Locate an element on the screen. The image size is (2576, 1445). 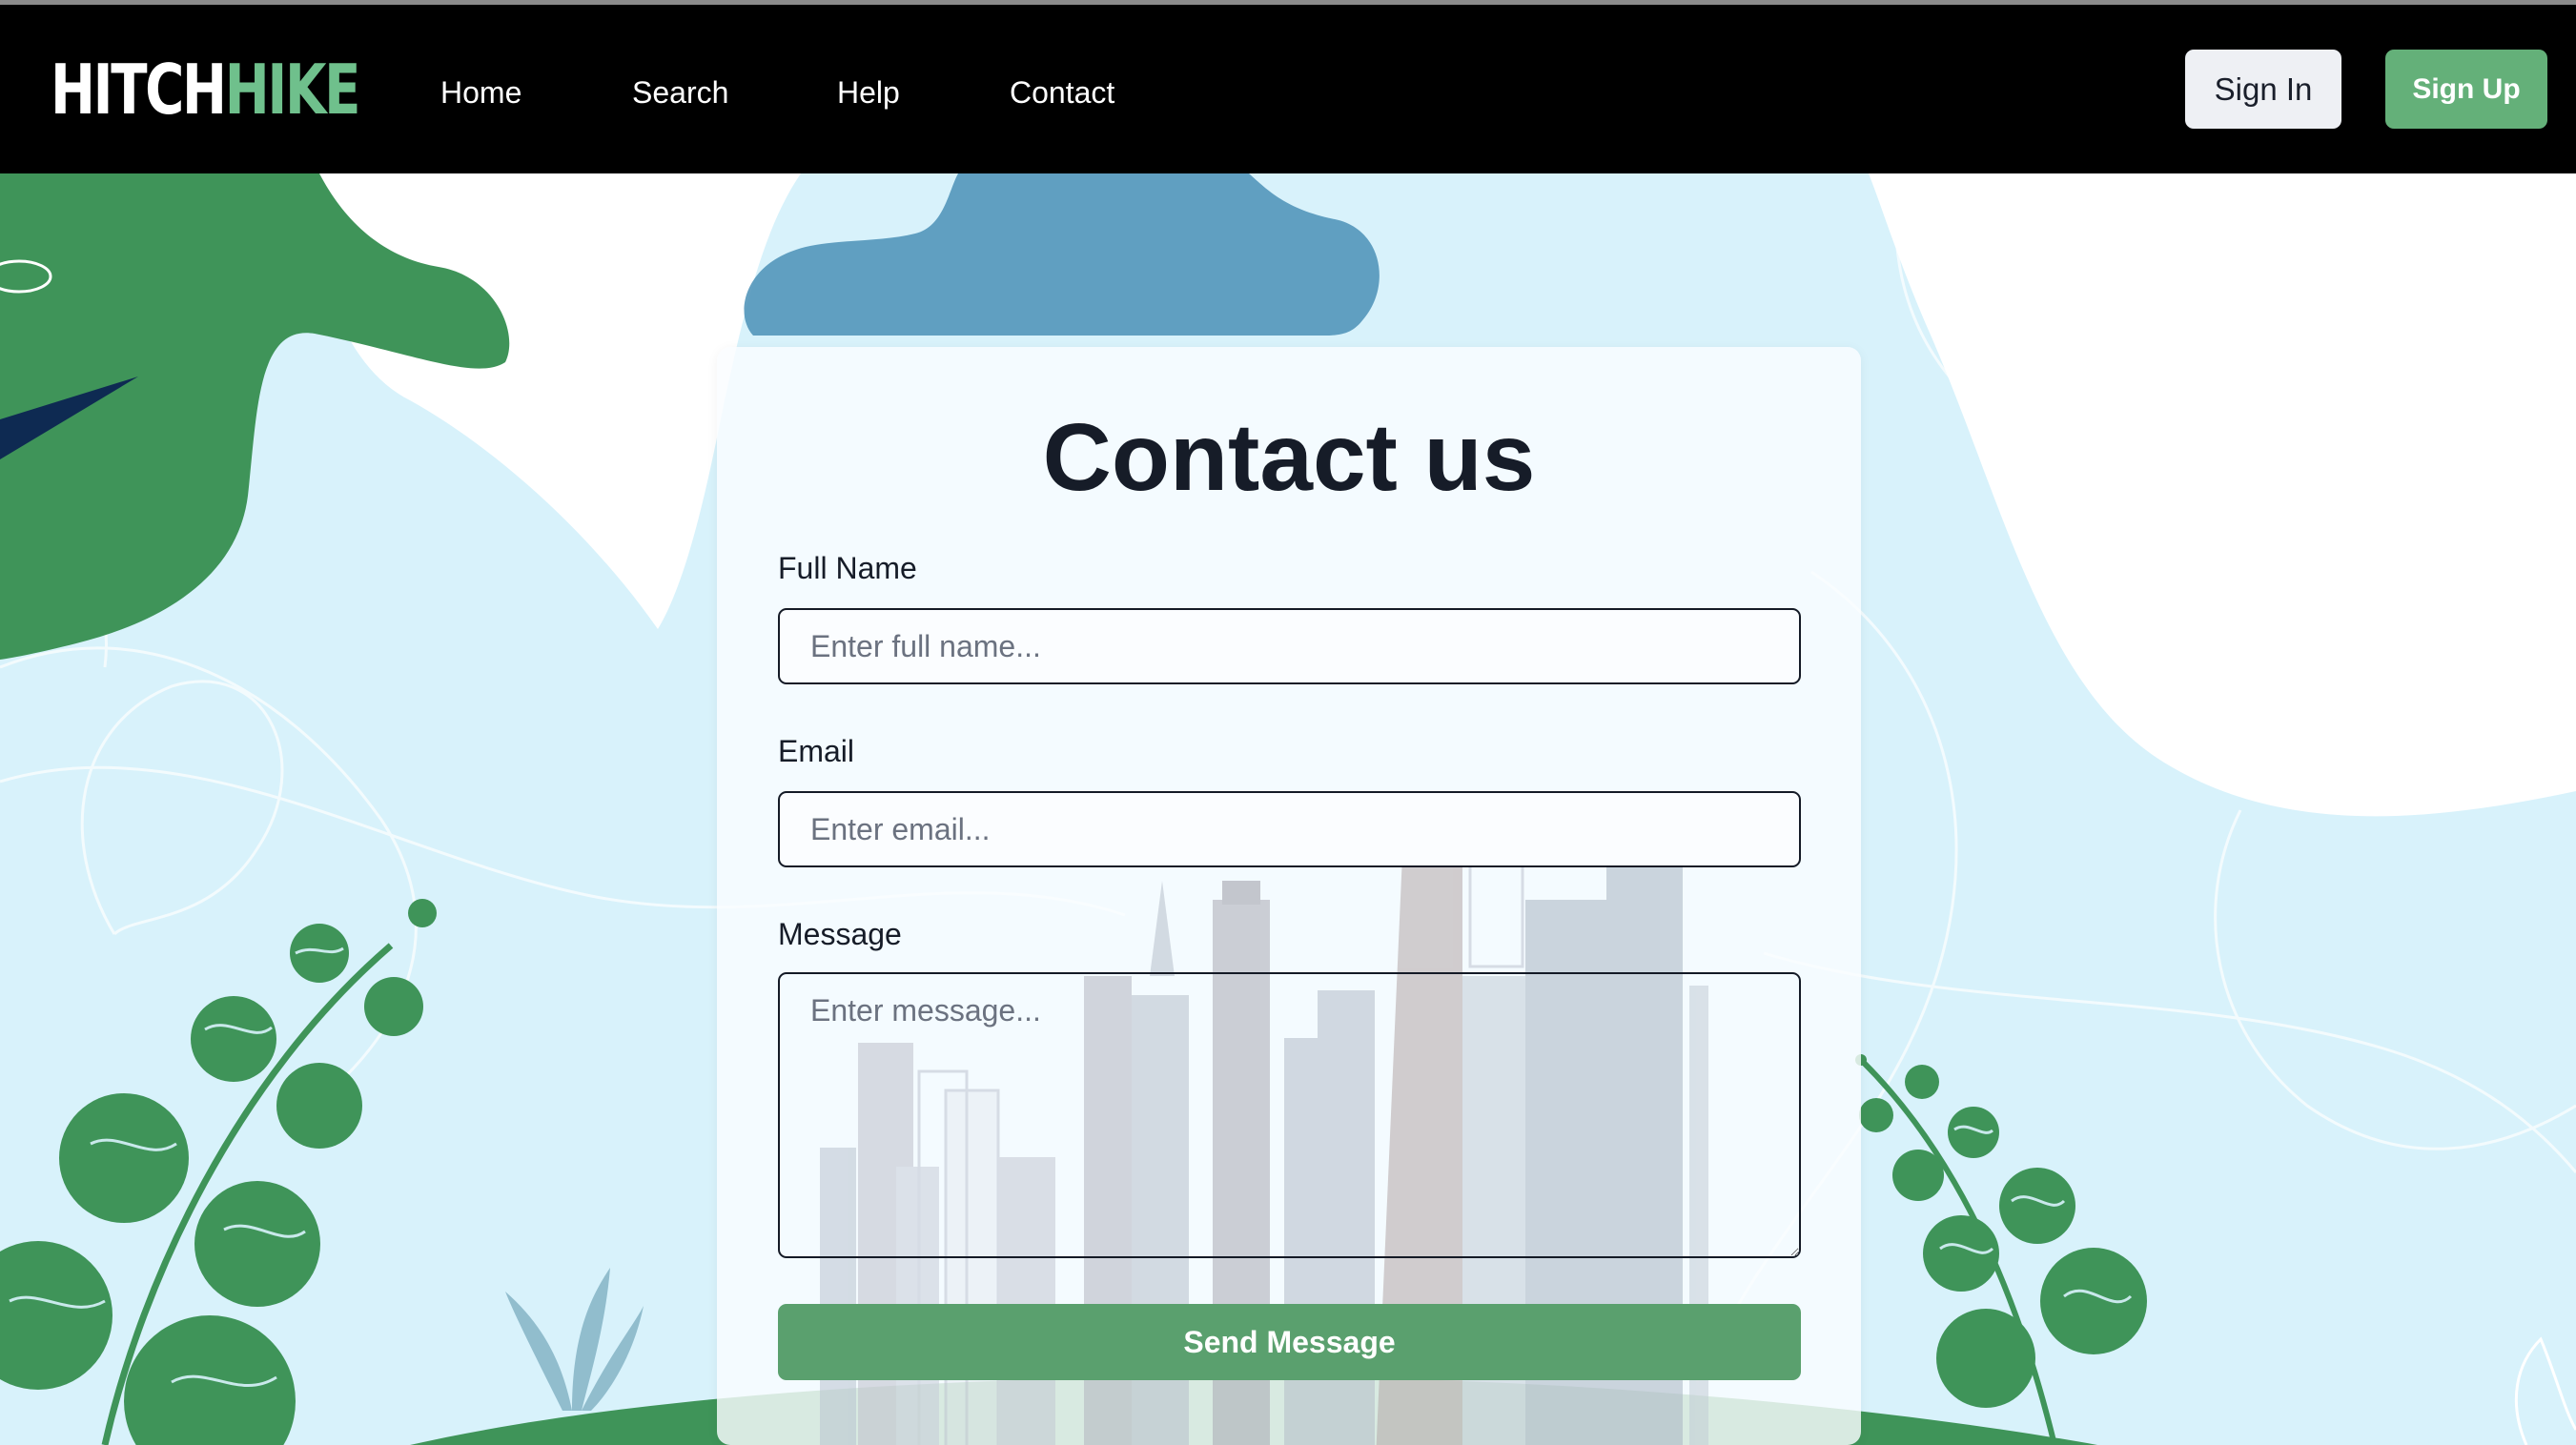
background-cloud is located at coordinates (1062, 254).